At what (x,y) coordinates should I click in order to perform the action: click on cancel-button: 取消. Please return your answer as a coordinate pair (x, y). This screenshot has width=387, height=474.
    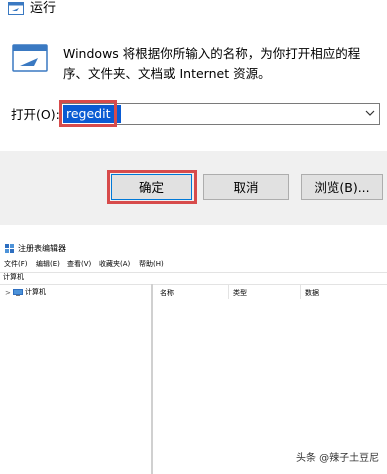
    Looking at the image, I should click on (246, 187).